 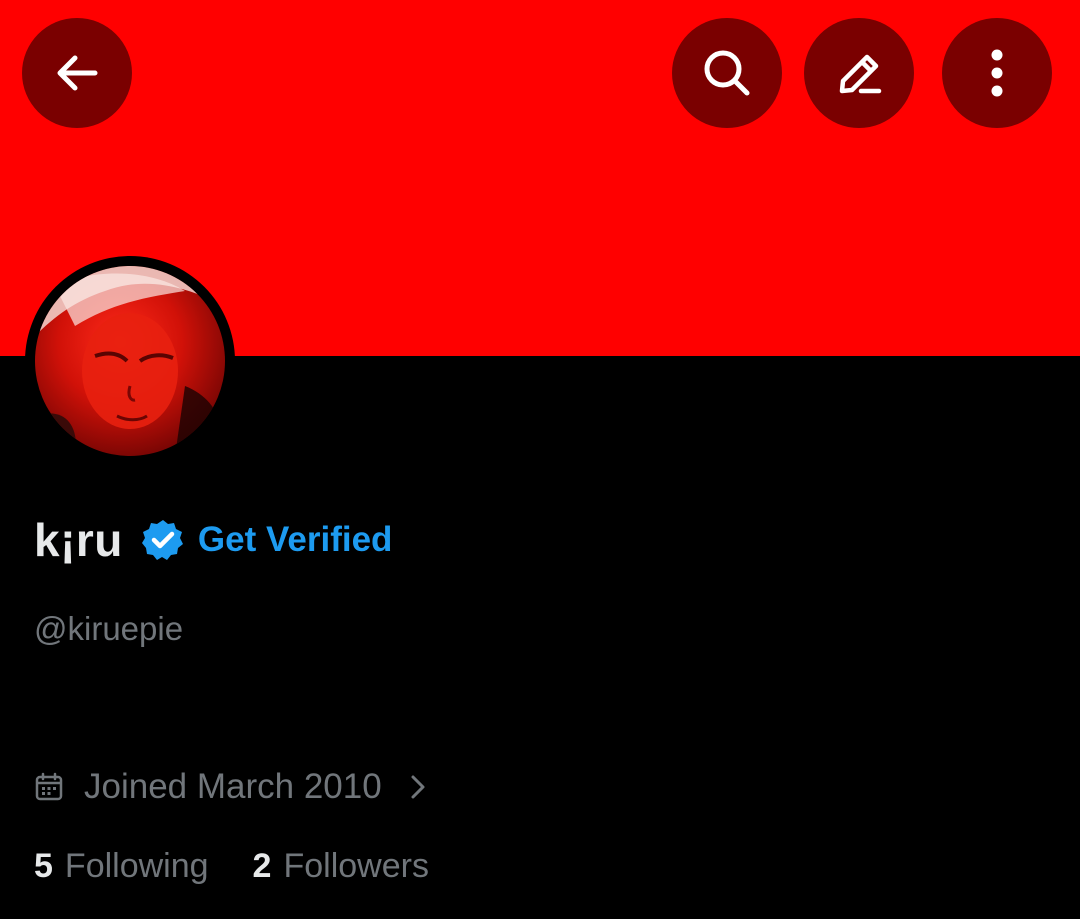 I want to click on following-label: Following, so click(x=136, y=865).